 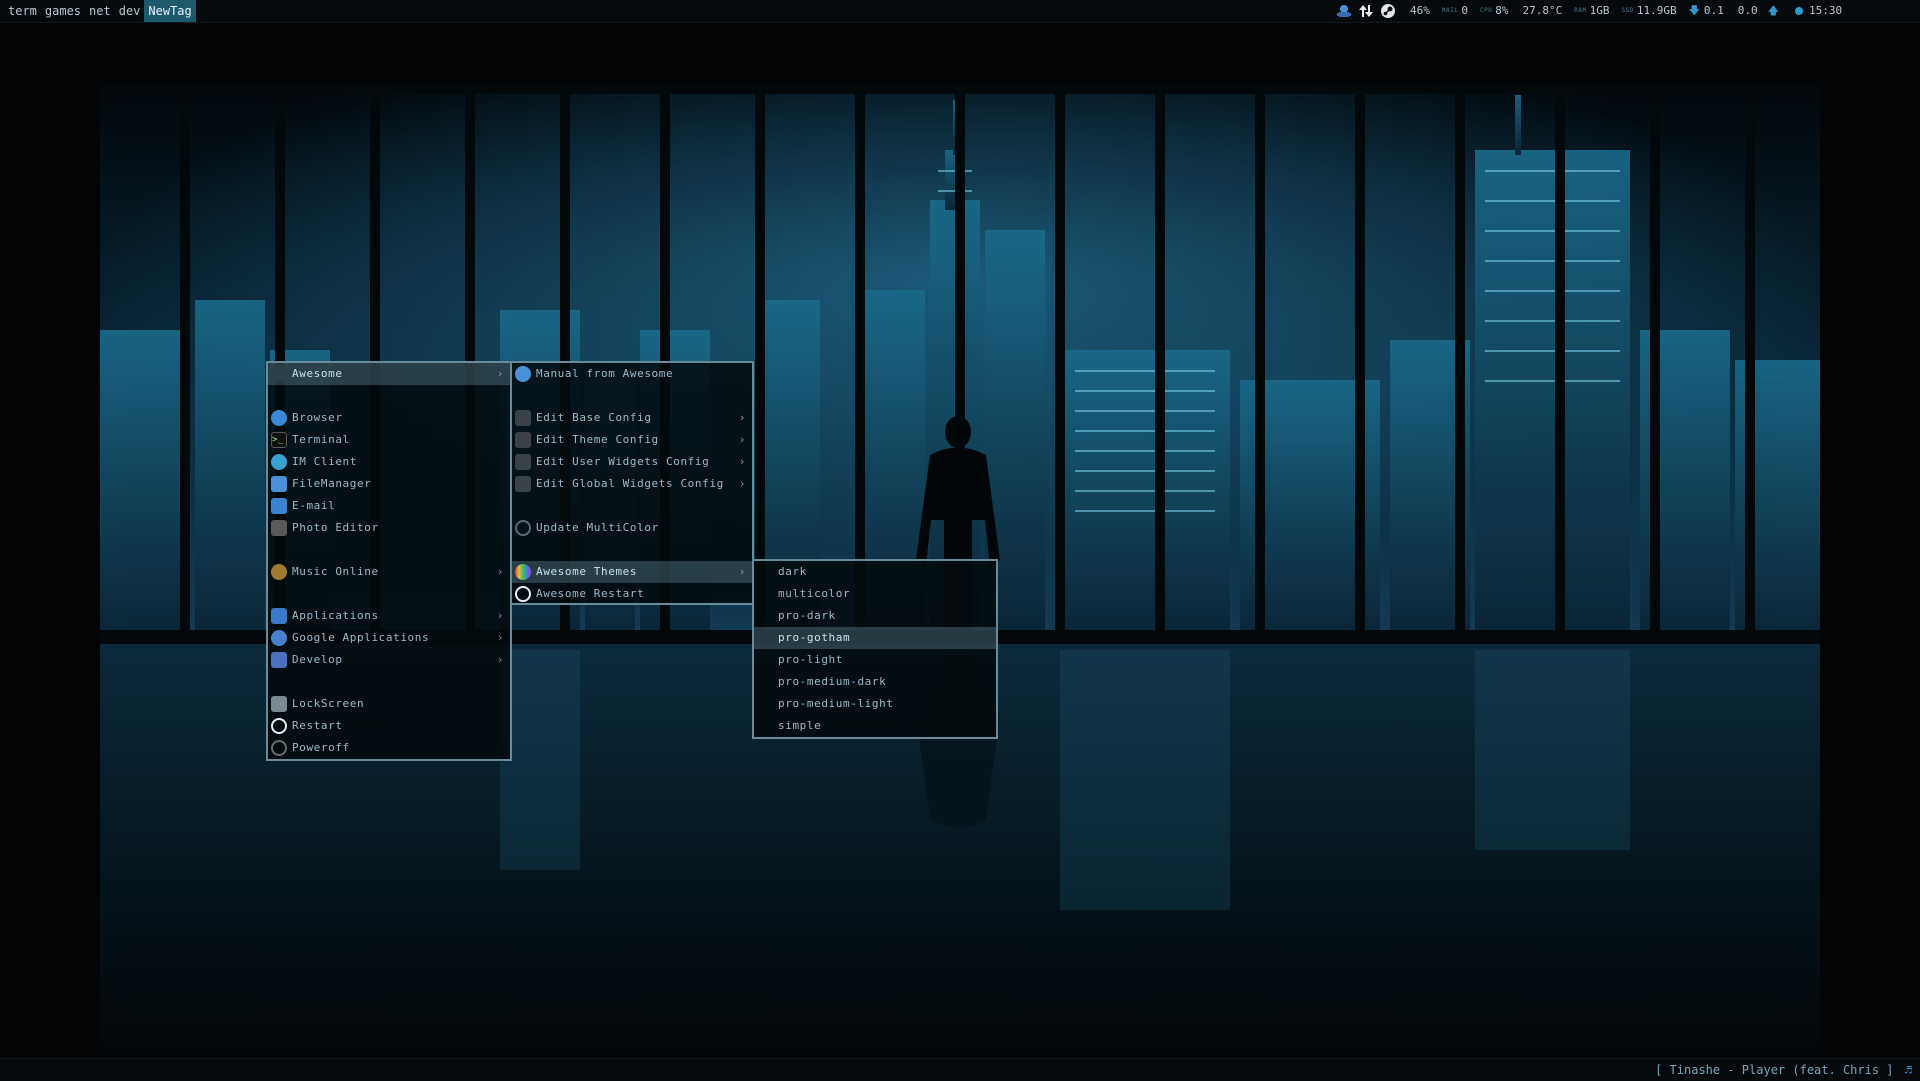 What do you see at coordinates (279, 704) in the screenshot?
I see `lock-icon` at bounding box center [279, 704].